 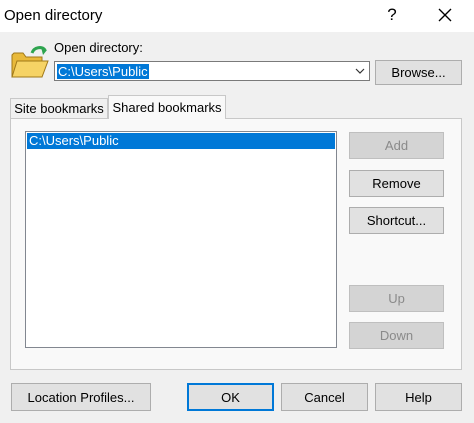 What do you see at coordinates (181, 141) in the screenshot?
I see `list-item: C:\Users\Public` at bounding box center [181, 141].